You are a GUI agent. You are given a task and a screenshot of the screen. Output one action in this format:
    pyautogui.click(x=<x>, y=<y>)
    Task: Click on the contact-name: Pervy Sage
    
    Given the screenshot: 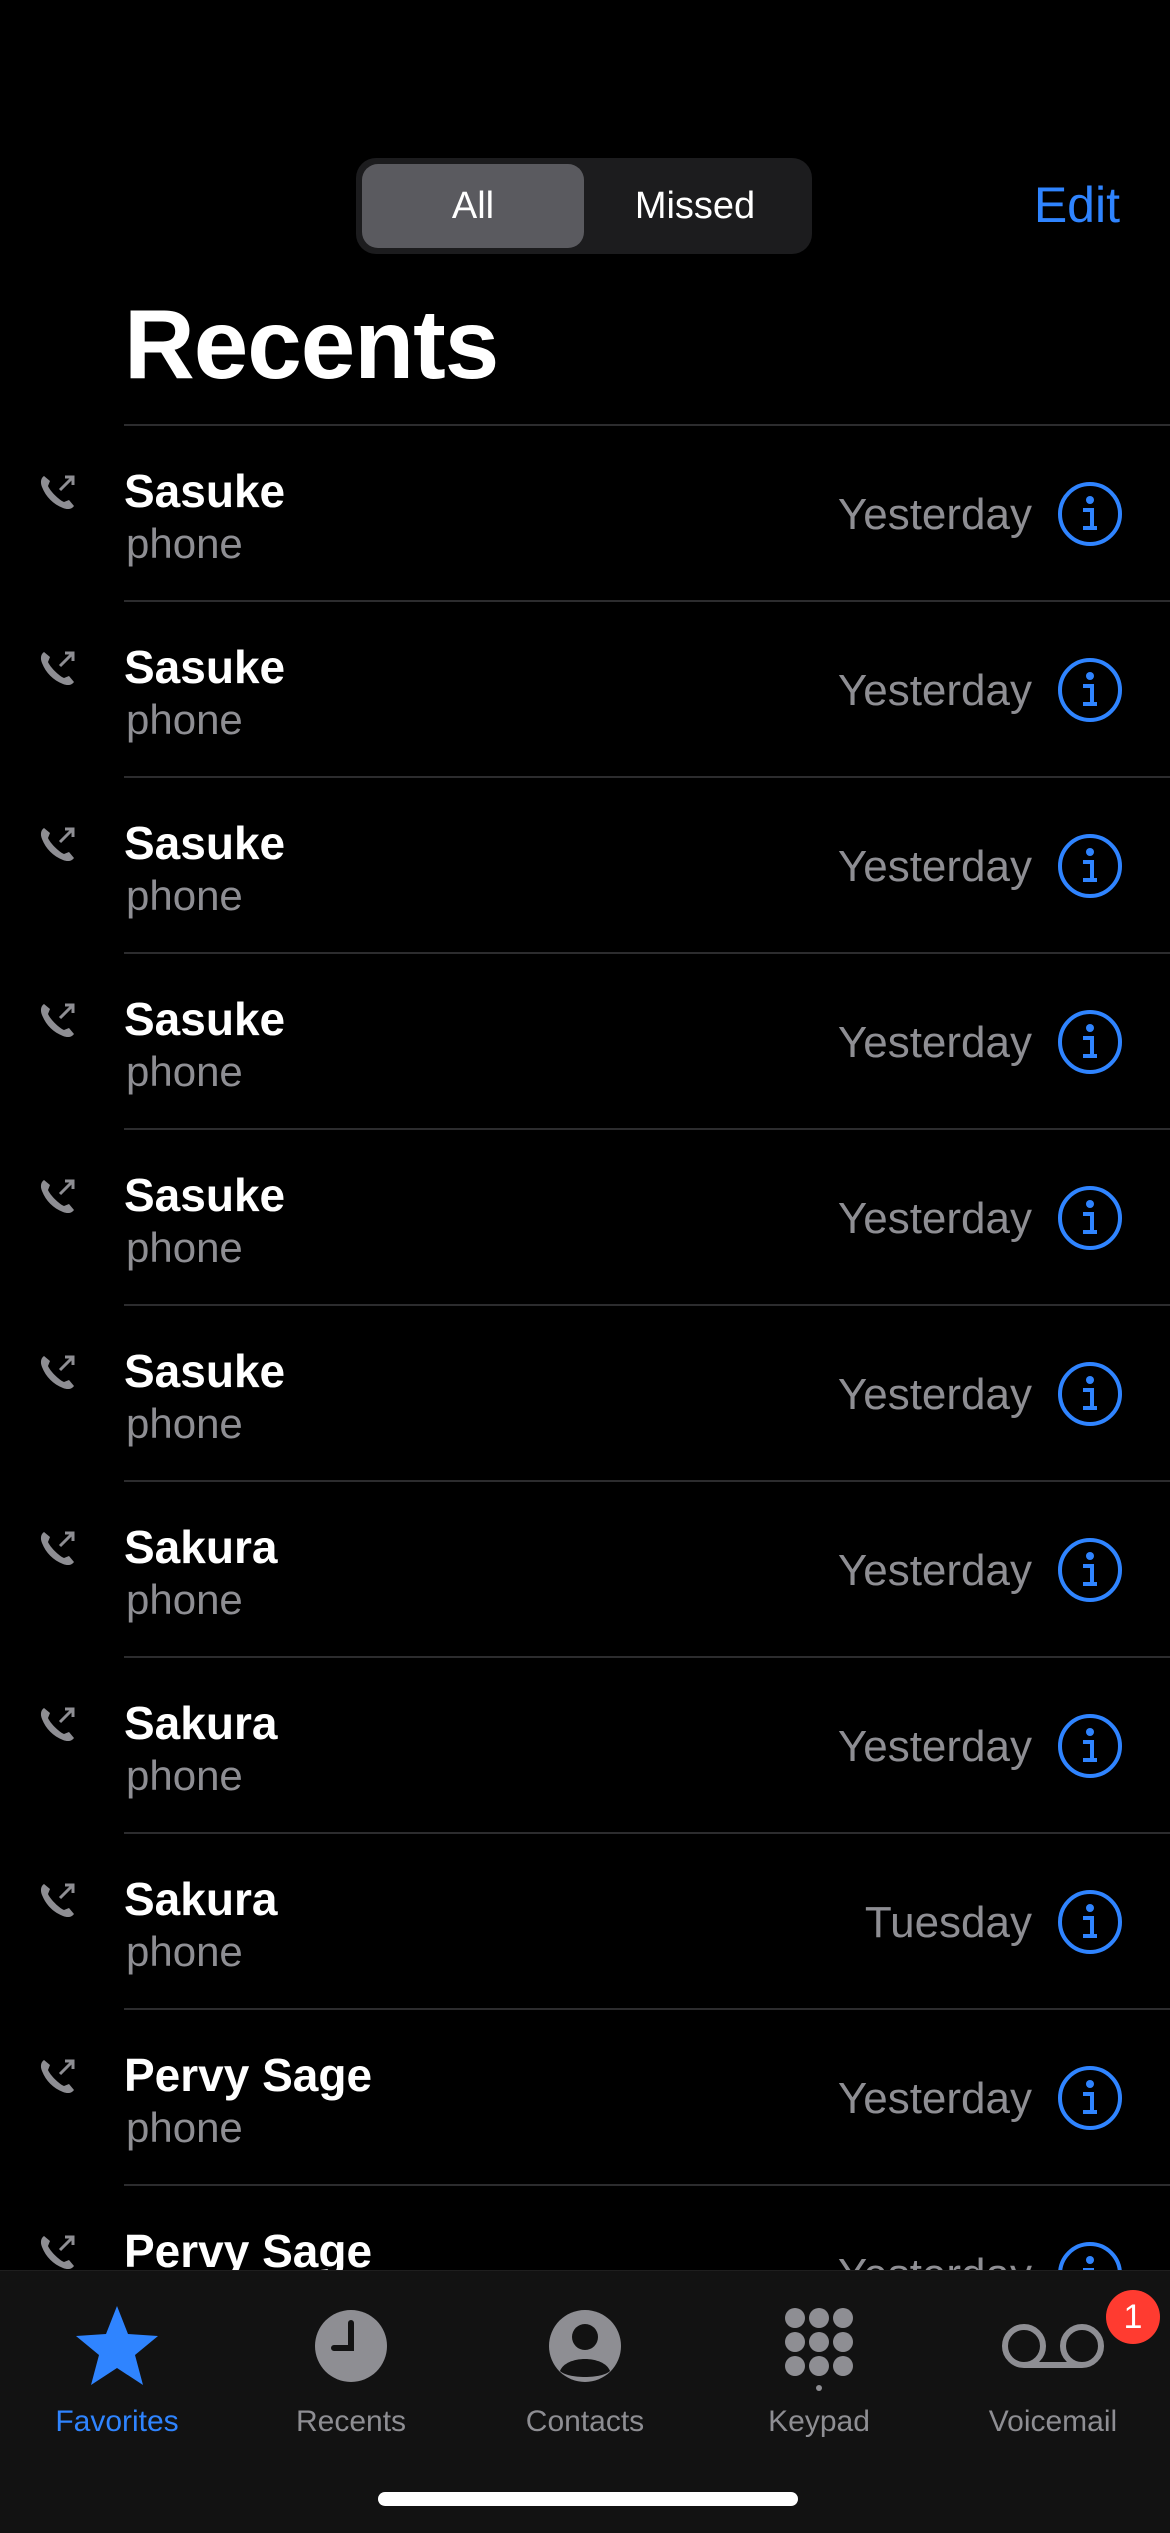 What is the action you would take?
    pyautogui.click(x=248, y=2075)
    